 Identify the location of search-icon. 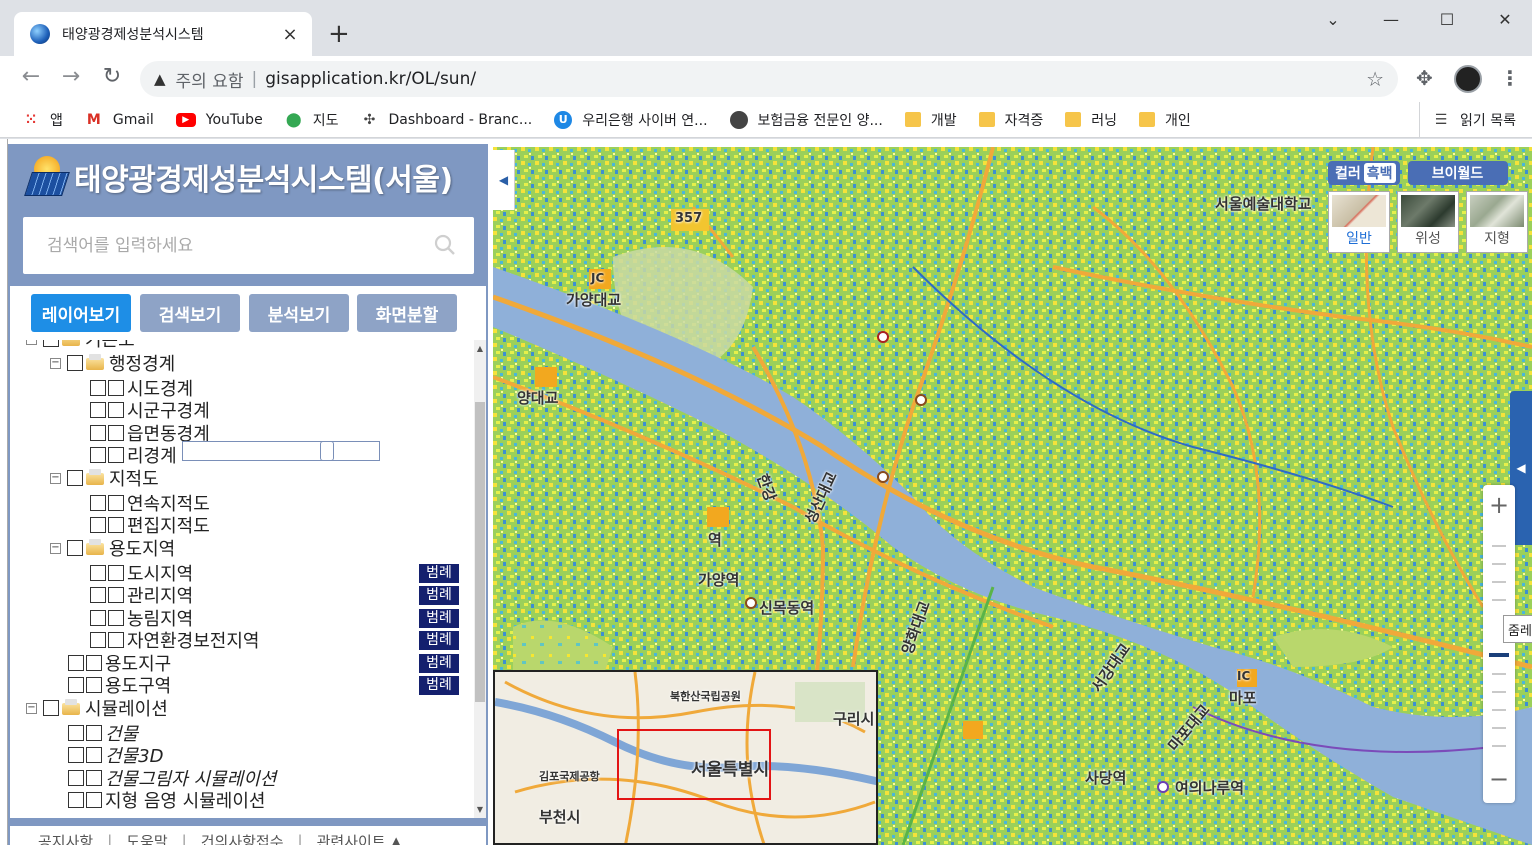
(445, 245).